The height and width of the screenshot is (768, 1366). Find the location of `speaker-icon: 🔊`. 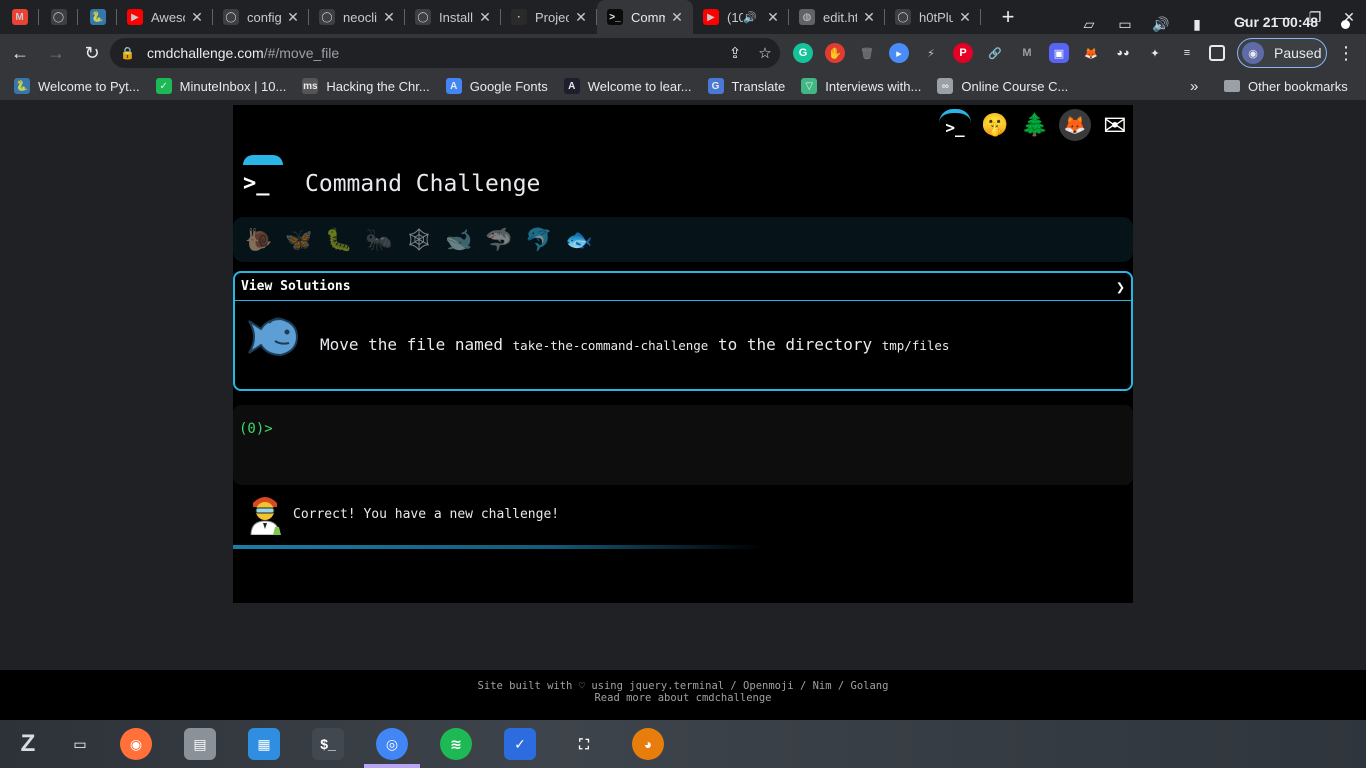

speaker-icon: 🔊 is located at coordinates (750, 17).